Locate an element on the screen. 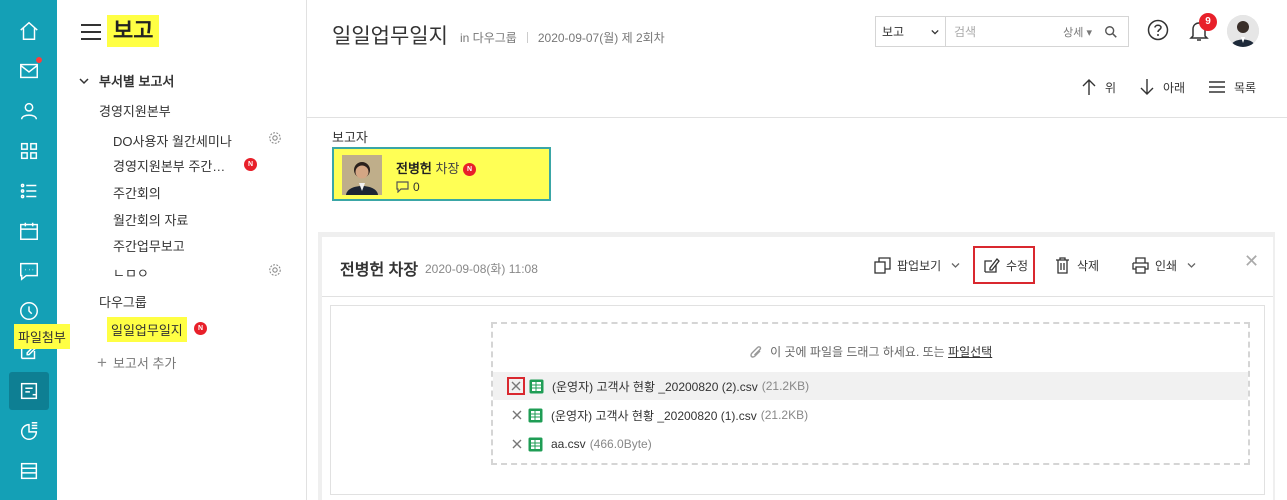  calendar-icon is located at coordinates (29, 231).